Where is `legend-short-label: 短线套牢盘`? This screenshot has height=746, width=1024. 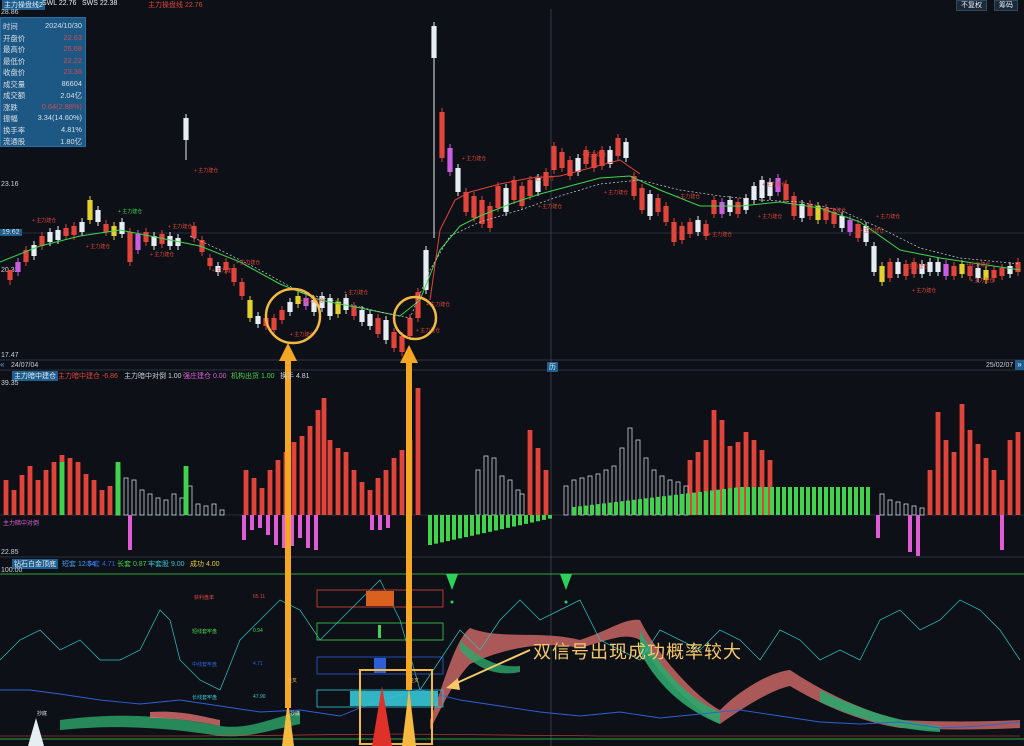 legend-short-label: 短线套牢盘 is located at coordinates (205, 632).